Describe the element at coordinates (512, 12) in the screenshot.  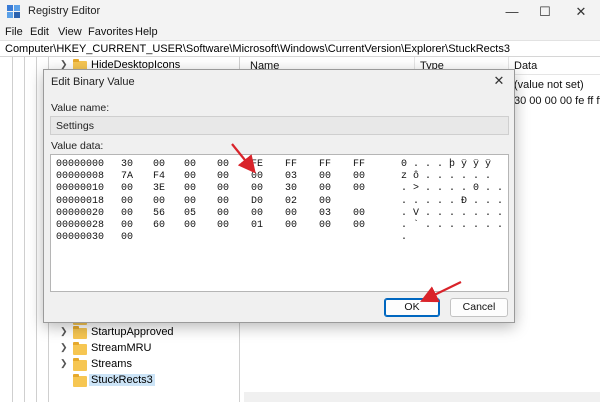
I see `minimize-button: —` at that location.